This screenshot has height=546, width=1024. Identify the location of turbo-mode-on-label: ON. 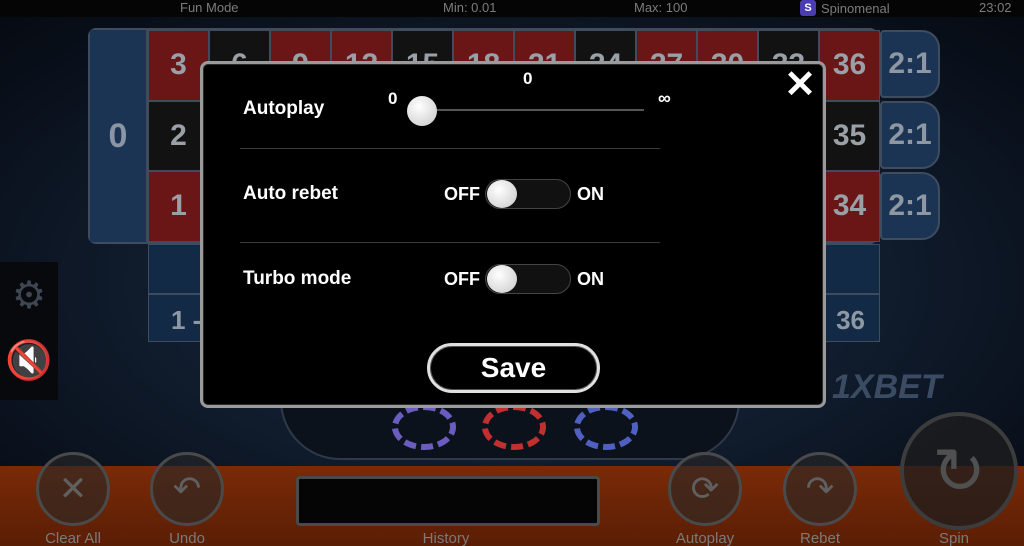
(590, 279).